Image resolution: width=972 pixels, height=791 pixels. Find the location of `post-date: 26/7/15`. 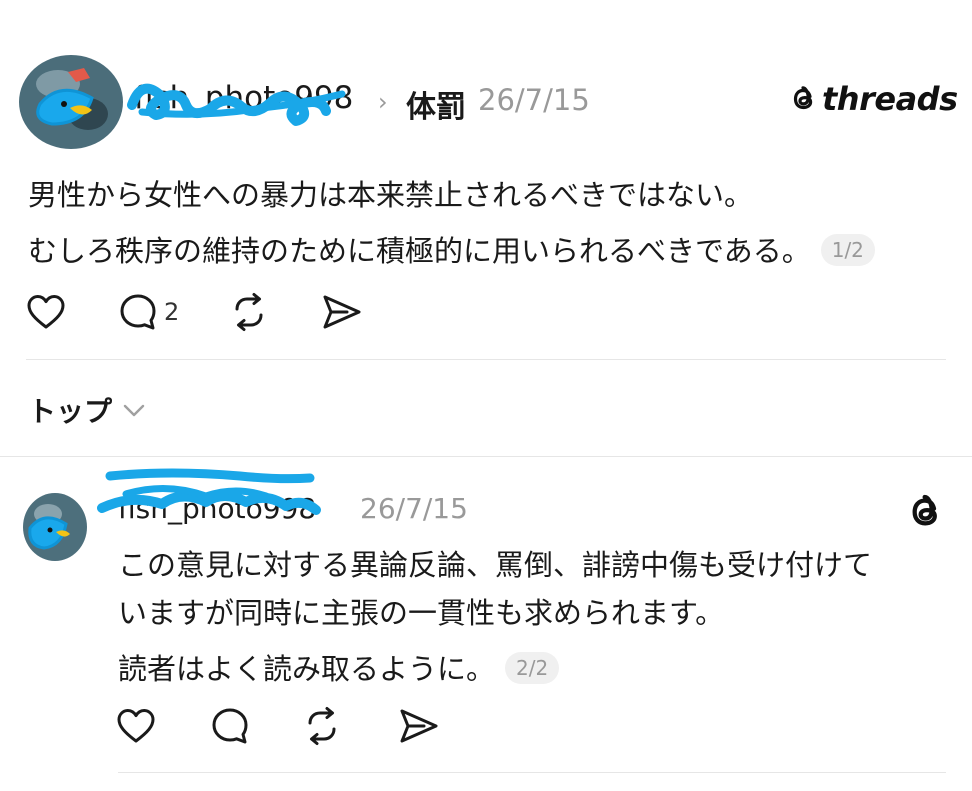

post-date: 26/7/15 is located at coordinates (534, 100).